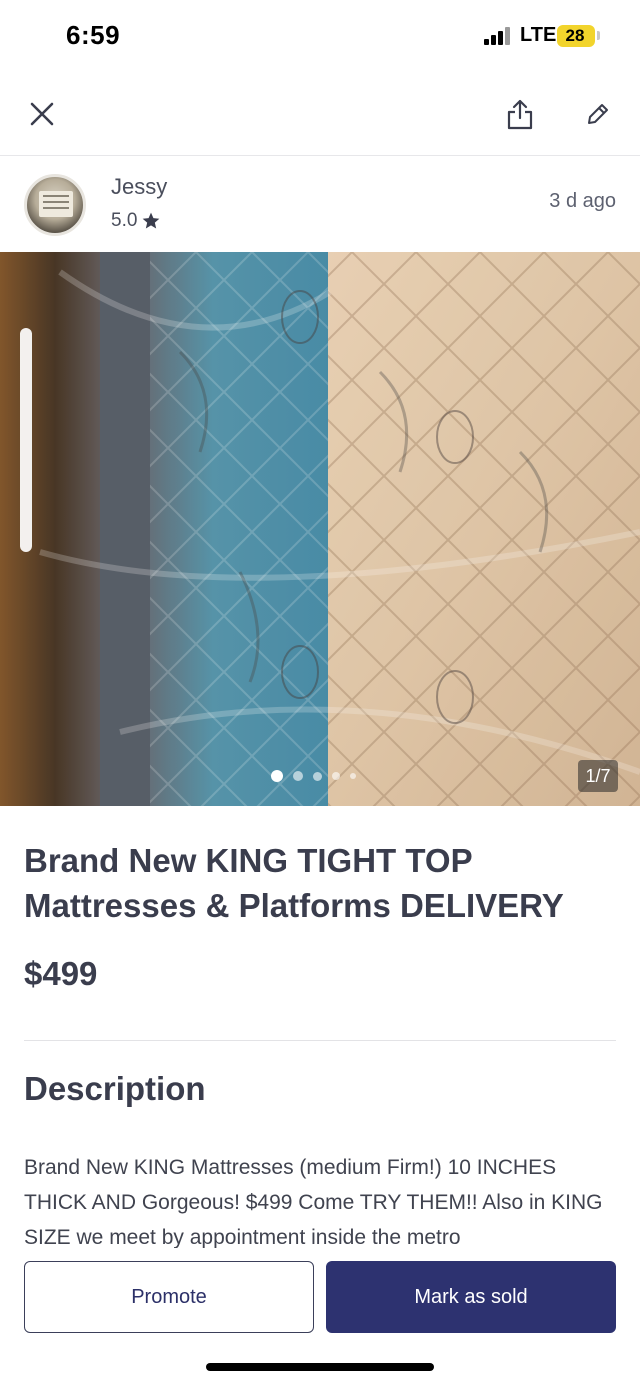  I want to click on signal-icon, so click(499, 36).